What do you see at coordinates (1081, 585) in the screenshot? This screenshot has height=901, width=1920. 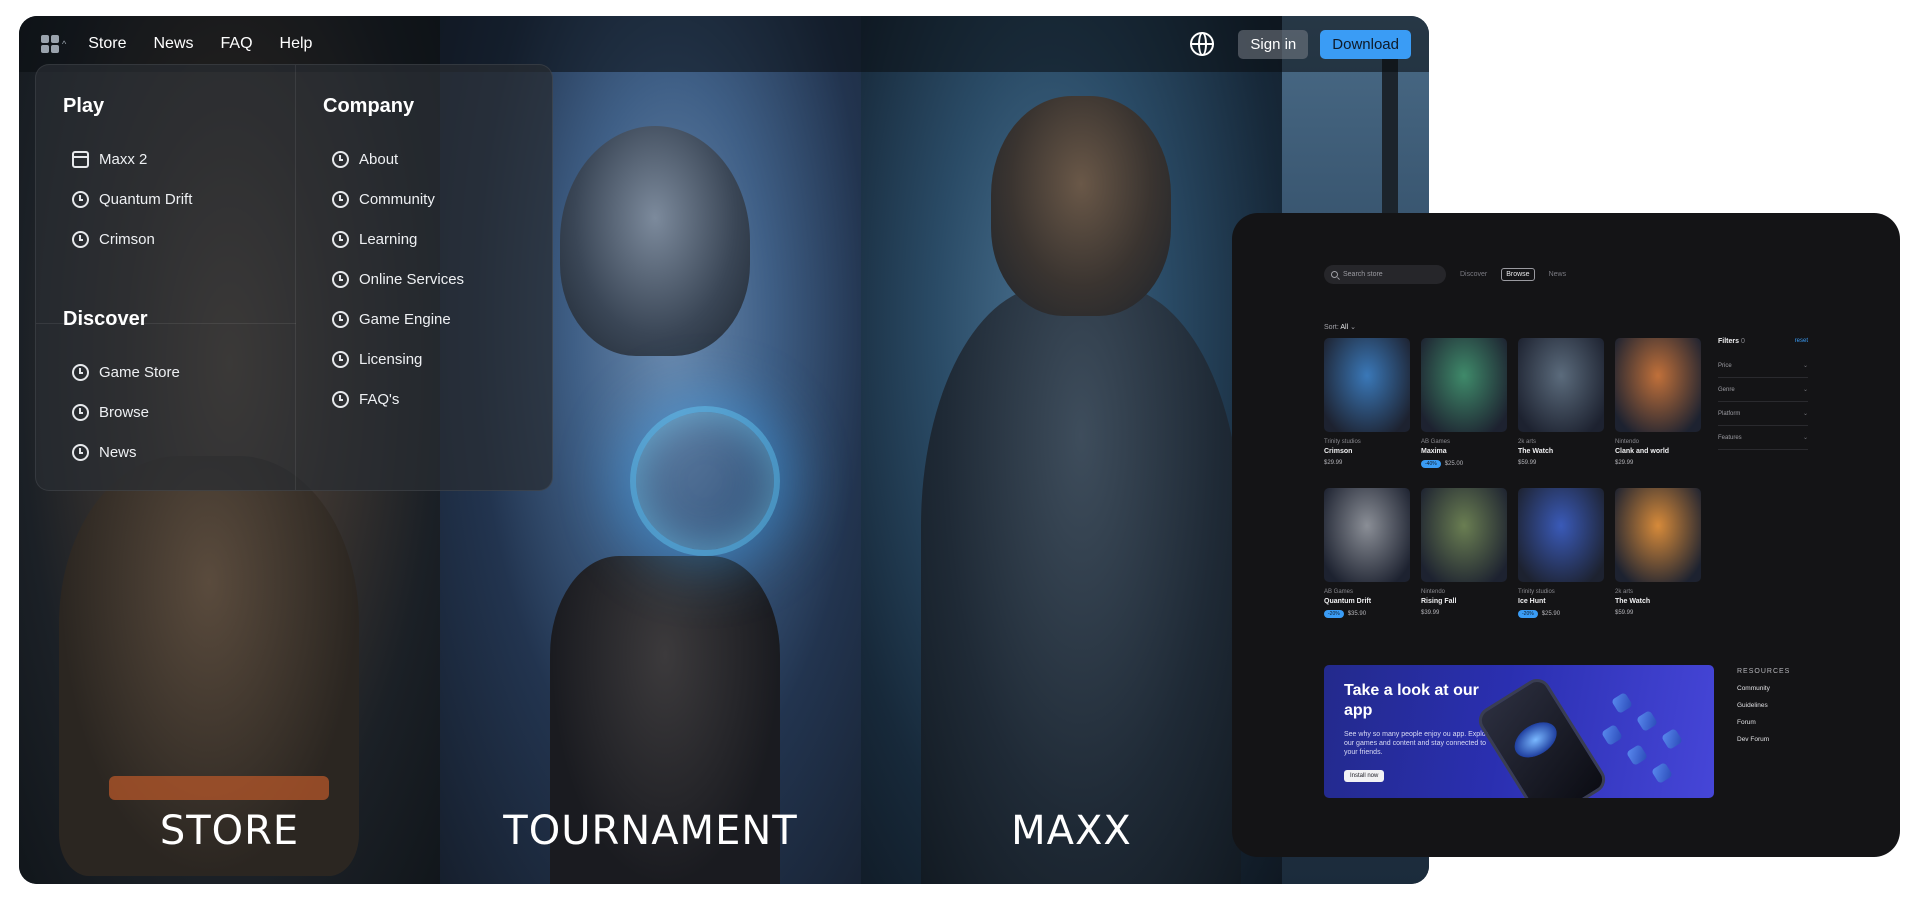 I see `soldier-body-art` at bounding box center [1081, 585].